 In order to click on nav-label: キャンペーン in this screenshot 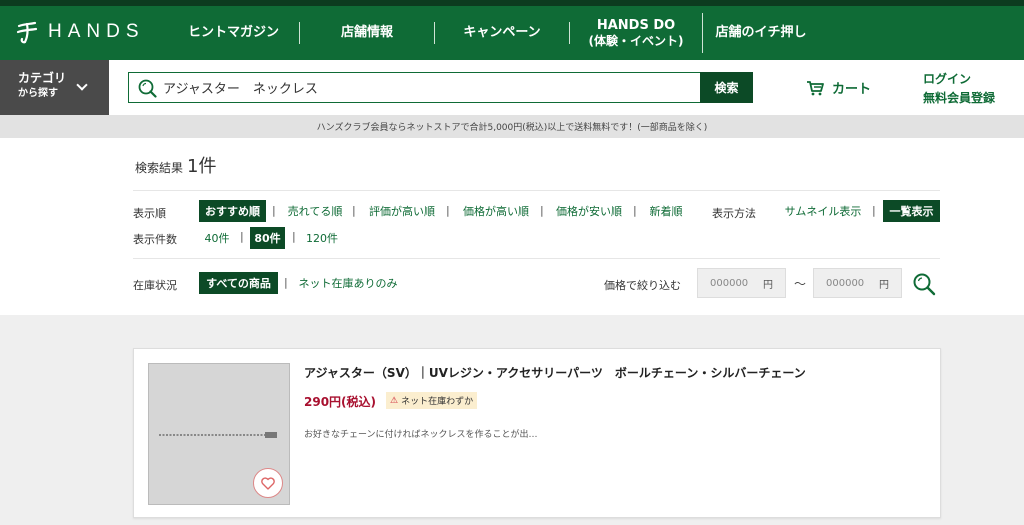, I will do `click(502, 33)`.